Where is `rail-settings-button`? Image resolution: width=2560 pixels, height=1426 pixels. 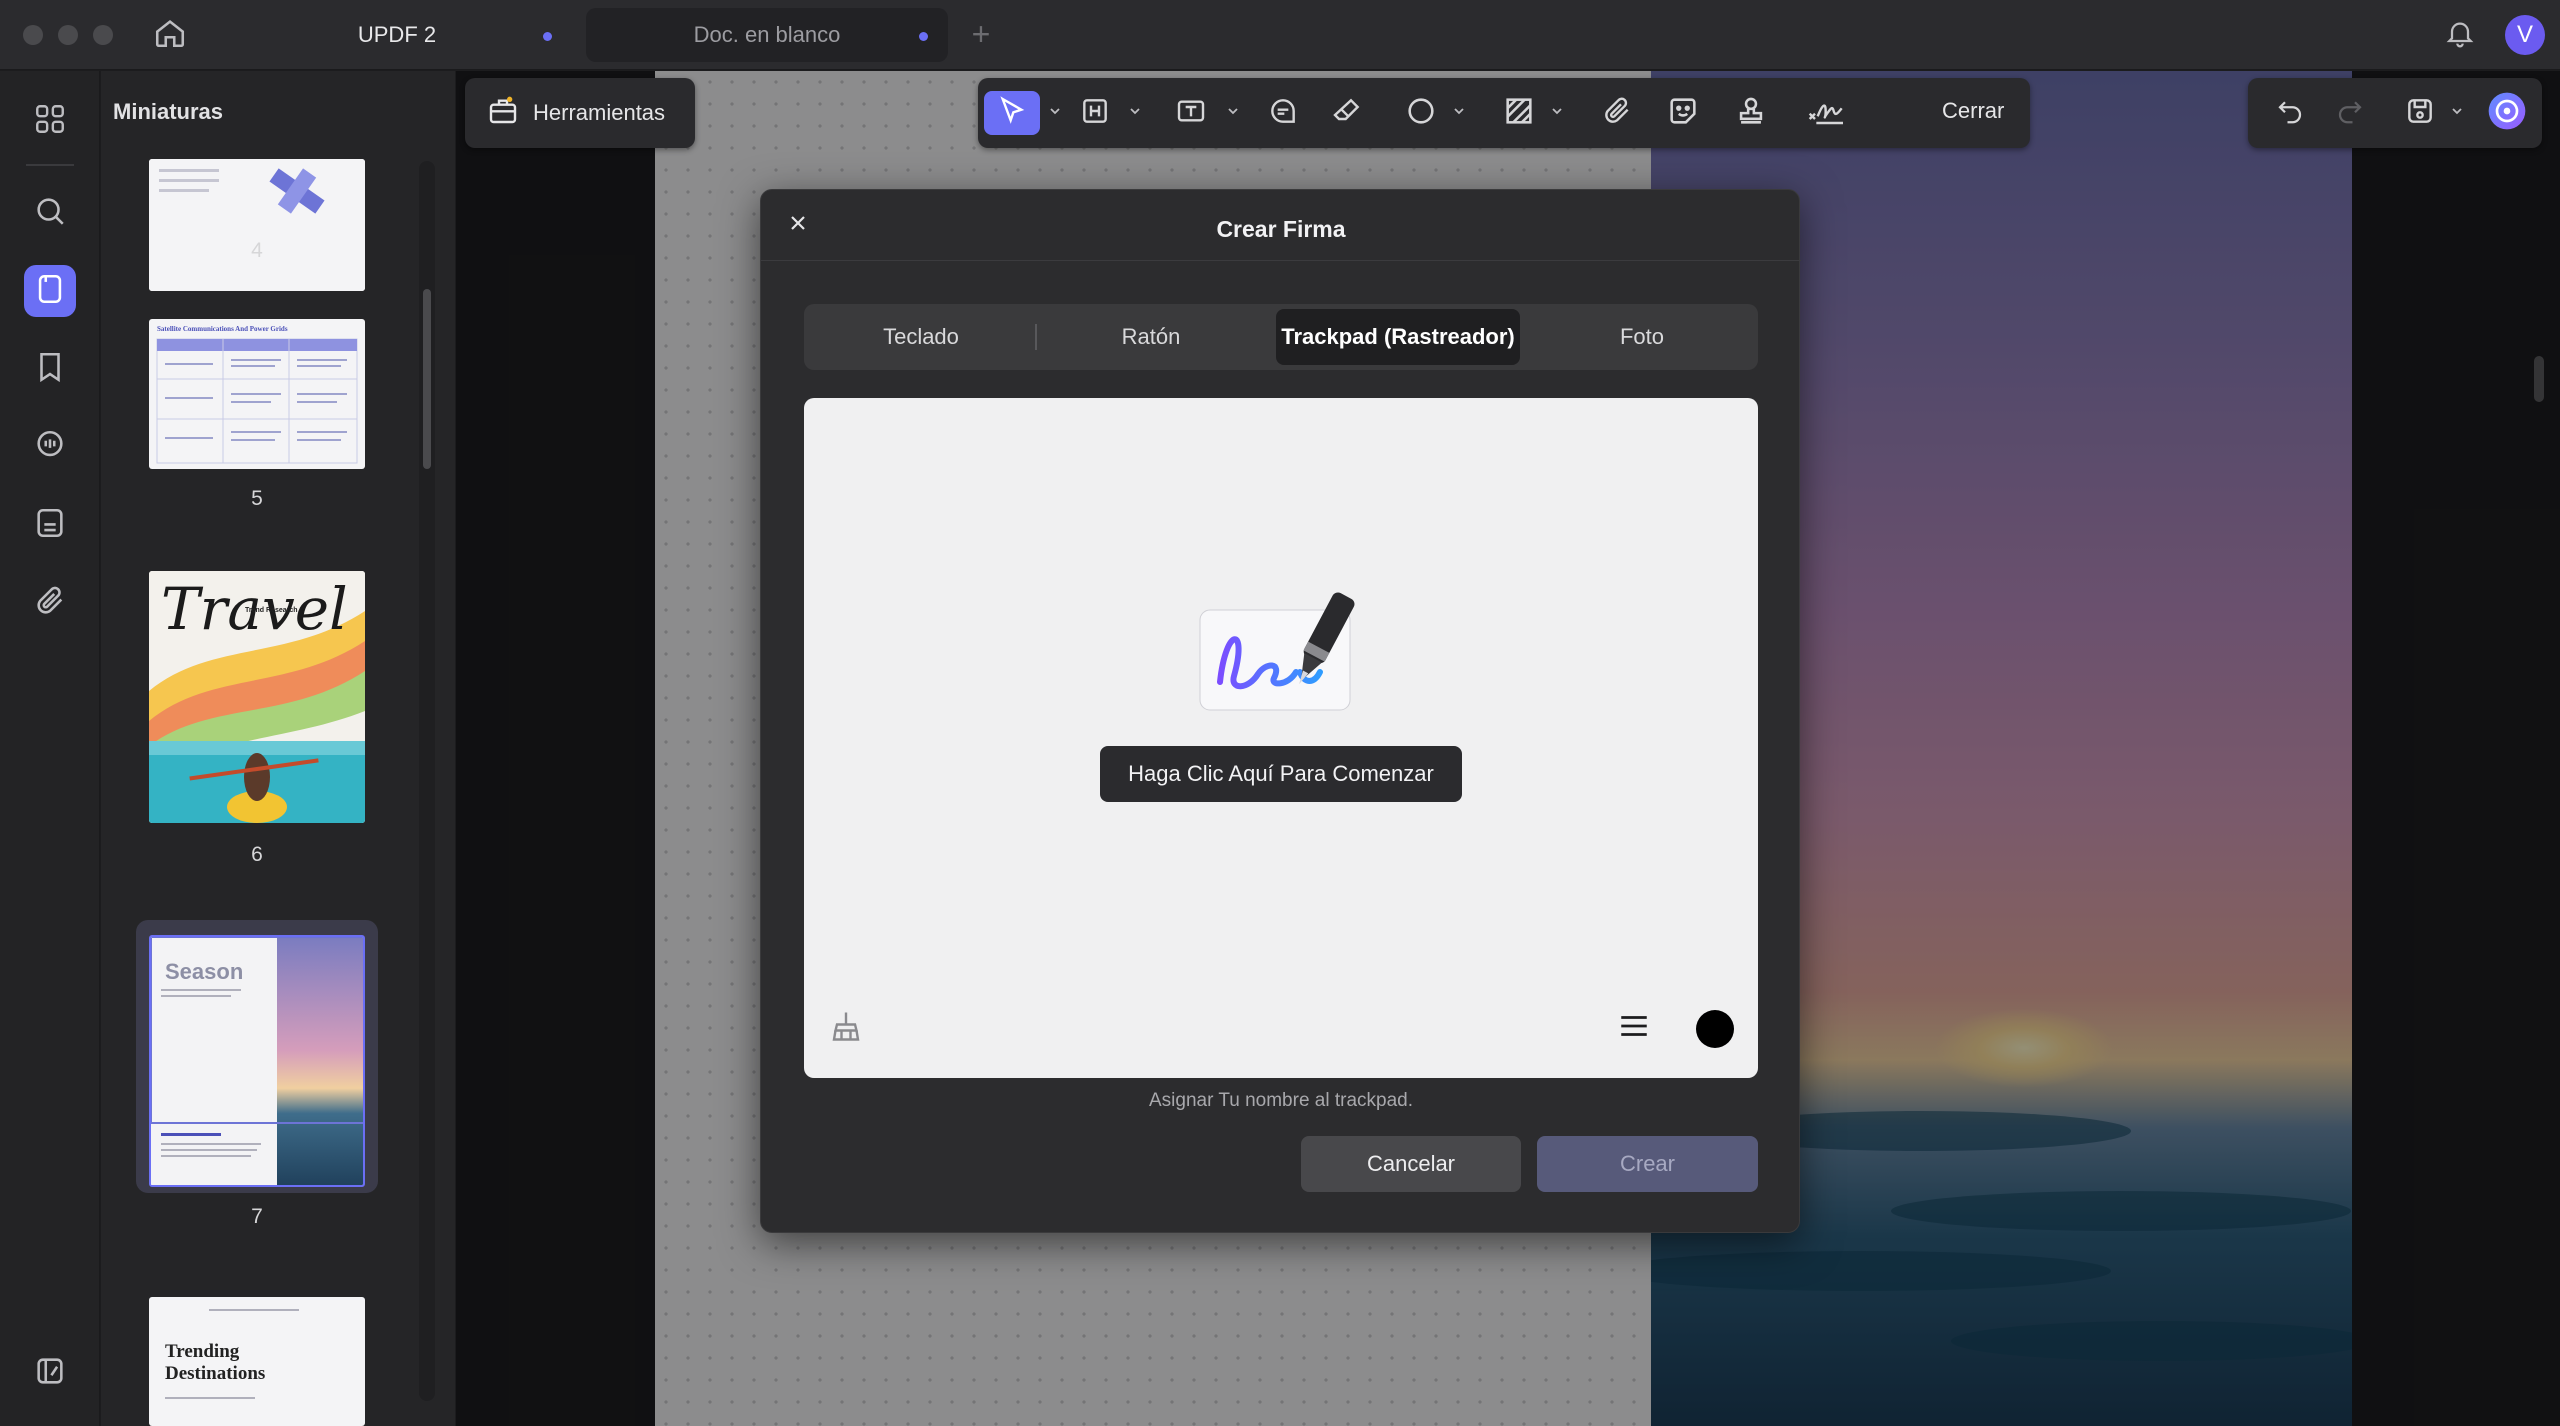
rail-settings-button is located at coordinates (50, 1373).